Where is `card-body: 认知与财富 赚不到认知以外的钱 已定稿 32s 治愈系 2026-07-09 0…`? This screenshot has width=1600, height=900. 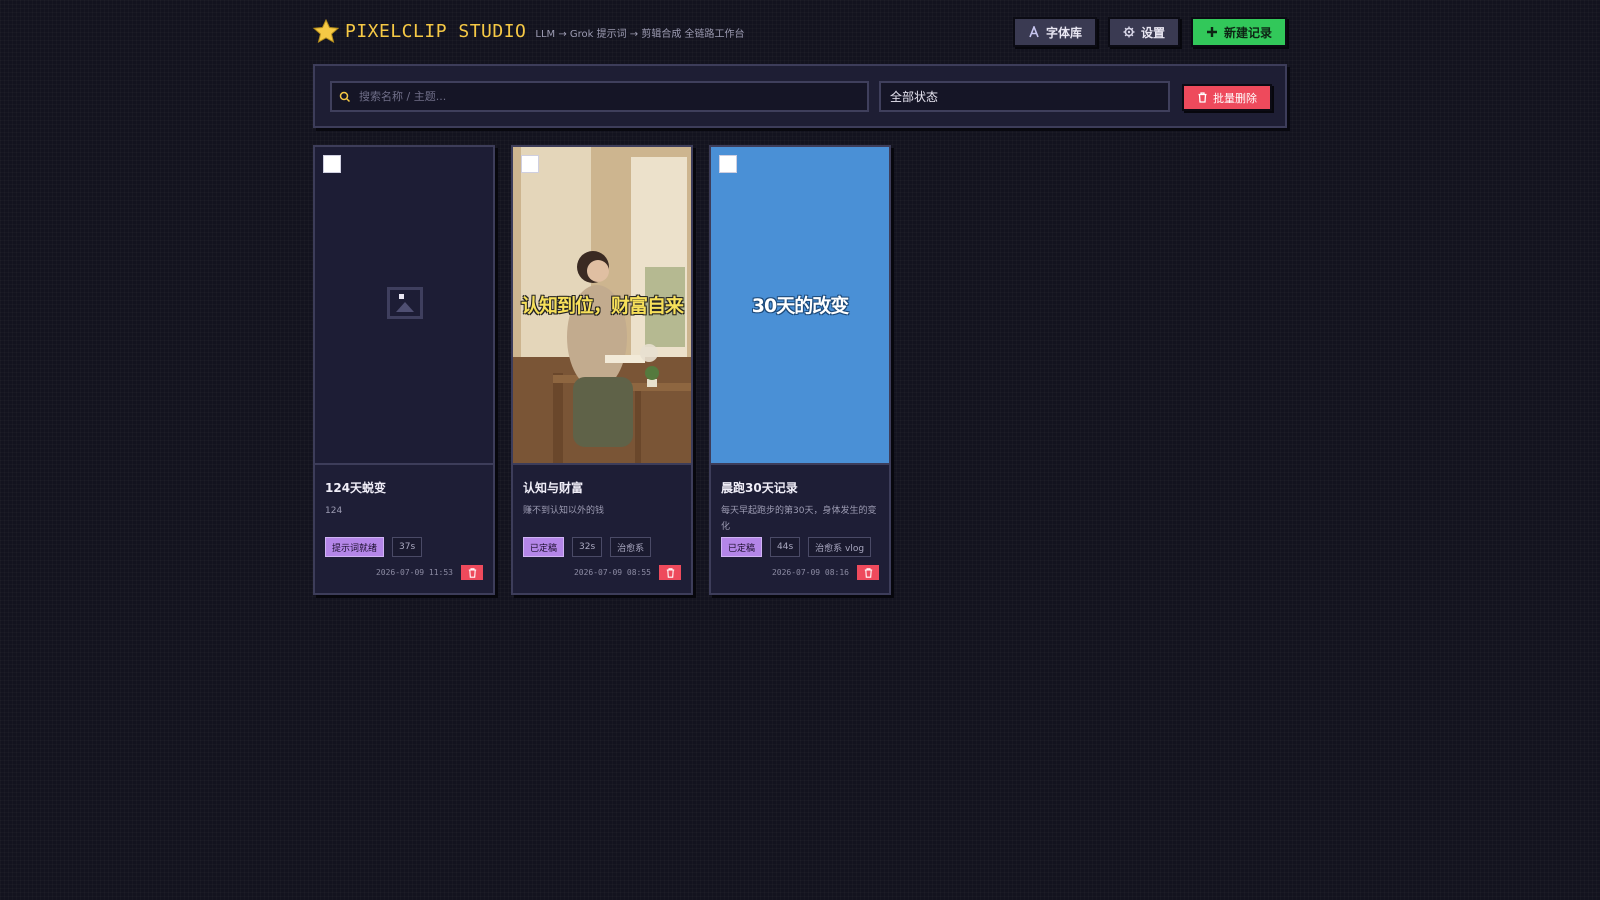 card-body: 认知与财富 赚不到认知以外的钱 已定稿 32s 治愈系 2026-07-09 0… is located at coordinates (602, 528).